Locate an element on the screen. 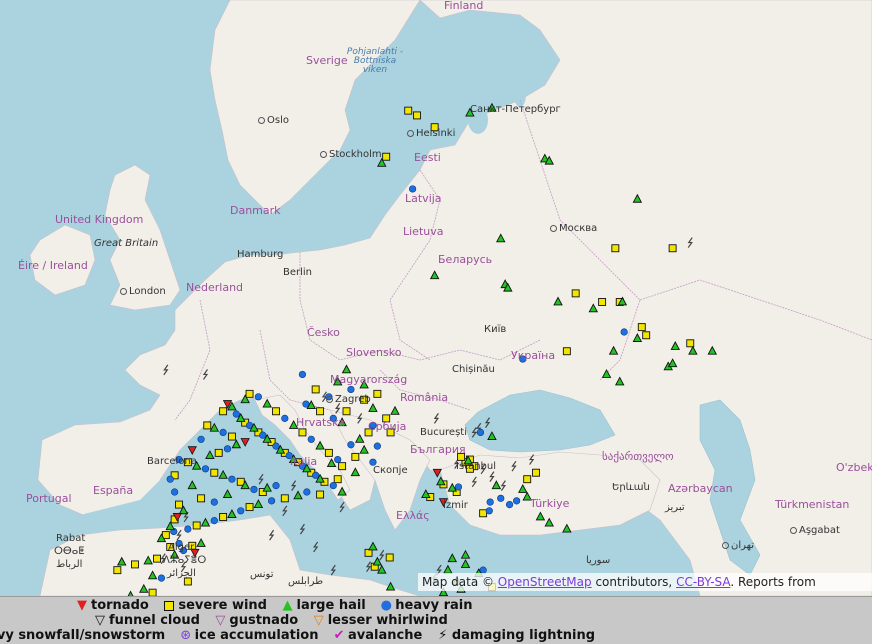 The width and height of the screenshot is (872, 644). report-tornado is located at coordinates (437, 473).